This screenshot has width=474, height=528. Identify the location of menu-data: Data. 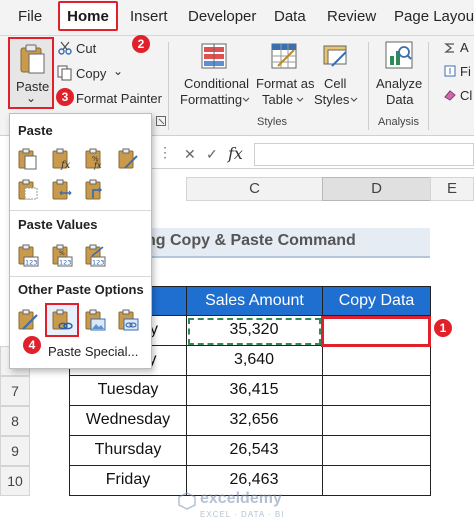
(290, 16).